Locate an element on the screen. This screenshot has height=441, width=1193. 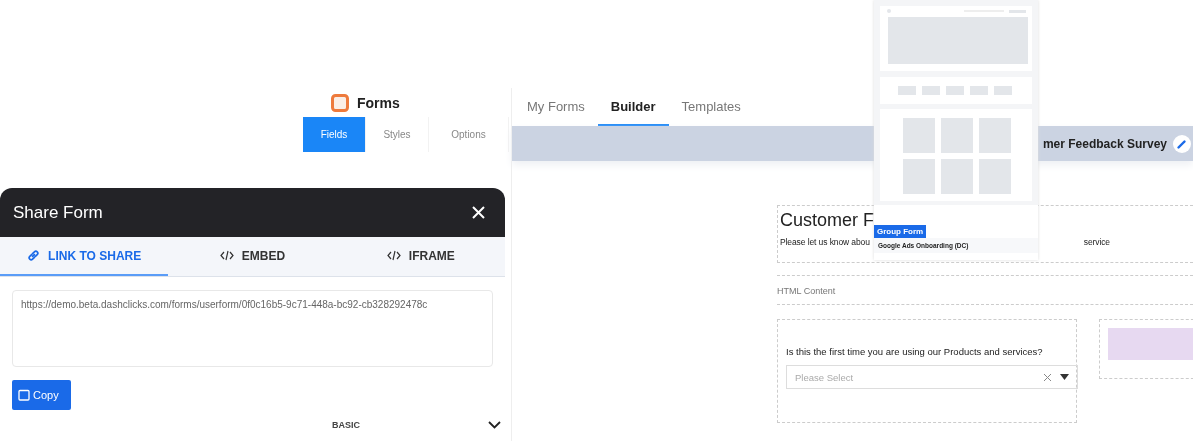
section-label: BASIC is located at coordinates (346, 425).